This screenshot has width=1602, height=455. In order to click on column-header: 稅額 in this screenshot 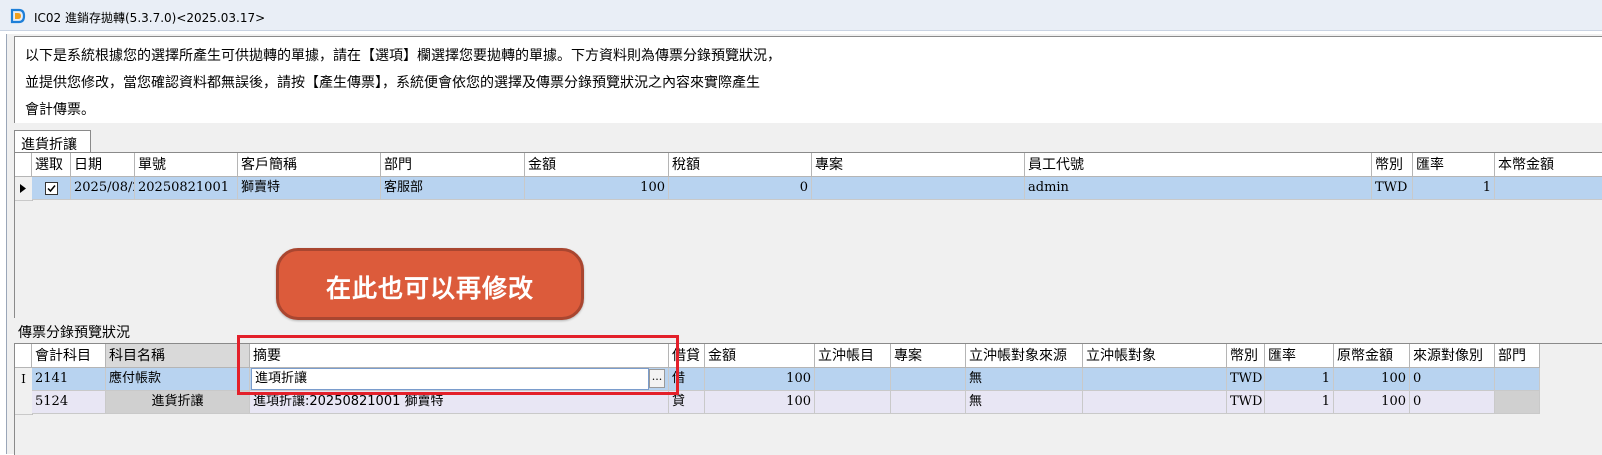, I will do `click(740, 165)`.